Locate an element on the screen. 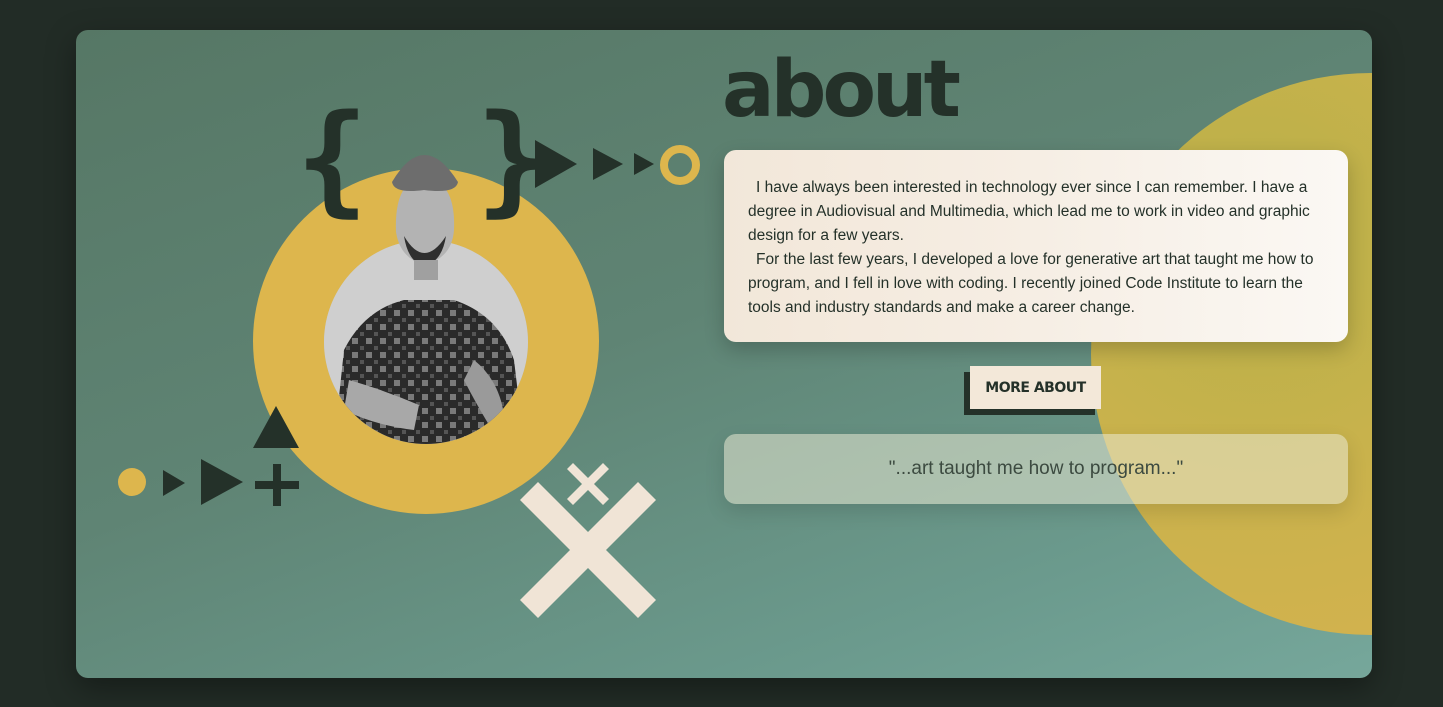 The width and height of the screenshot is (1443, 707). ring-icon is located at coordinates (680, 165).